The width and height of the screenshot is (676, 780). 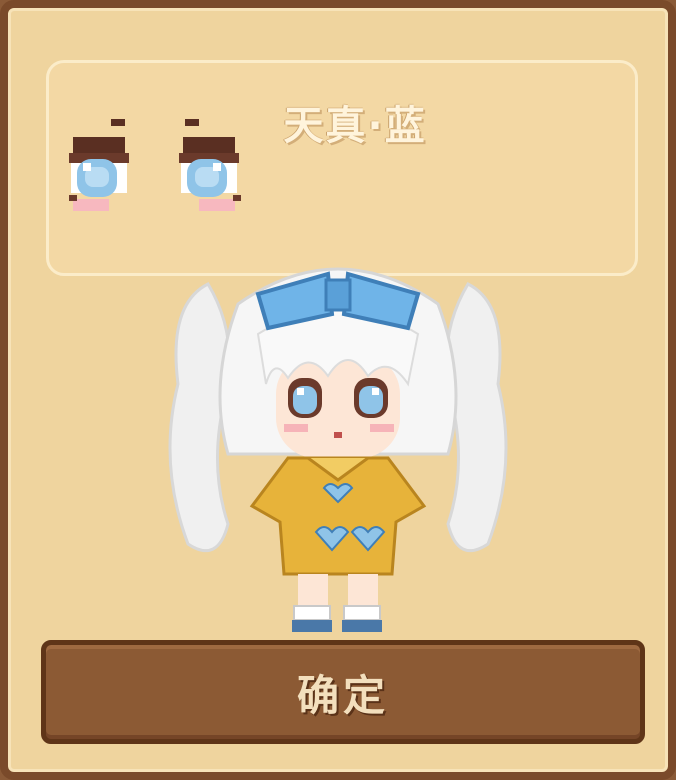 What do you see at coordinates (155, 165) in the screenshot?
I see `eyes-icon` at bounding box center [155, 165].